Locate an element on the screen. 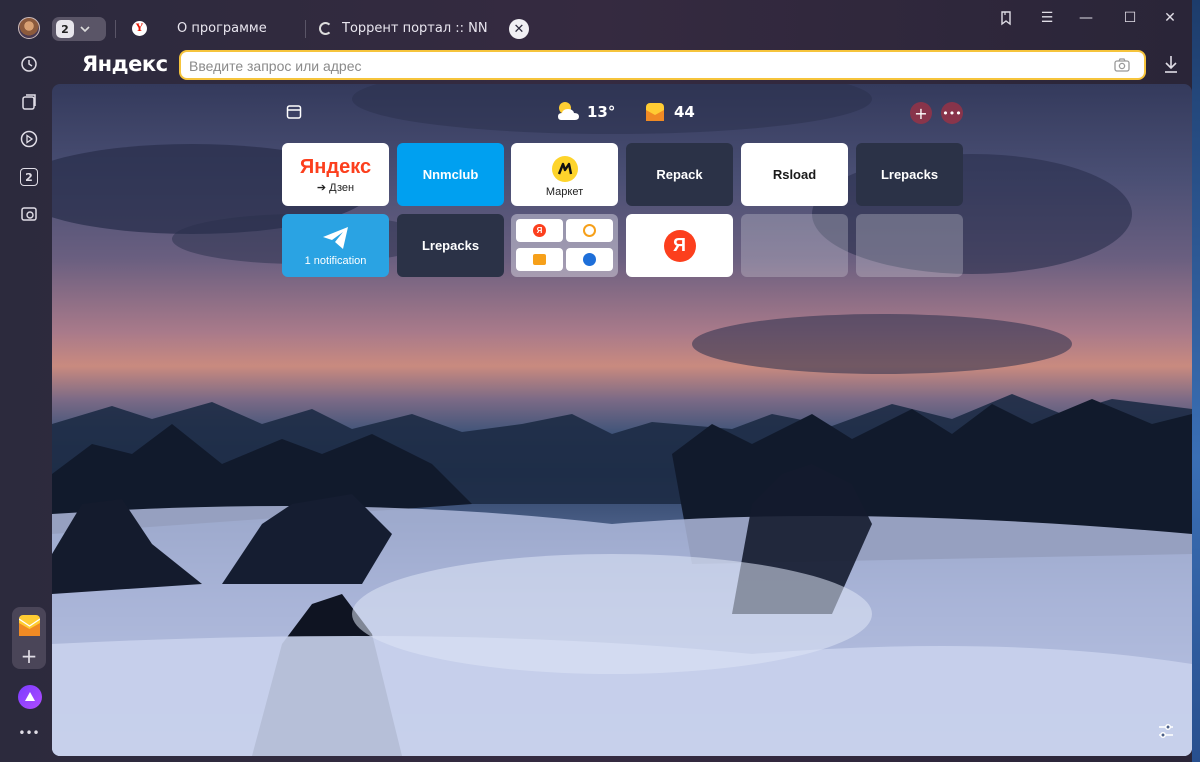 This screenshot has width=1200, height=762. omnibox is located at coordinates (662, 65).